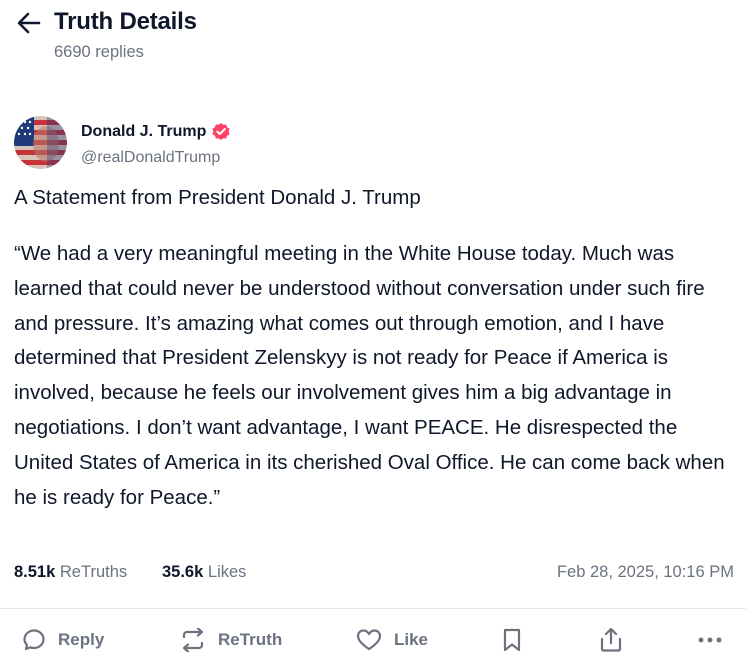 This screenshot has height=659, width=746. I want to click on like-button: Like, so click(392, 640).